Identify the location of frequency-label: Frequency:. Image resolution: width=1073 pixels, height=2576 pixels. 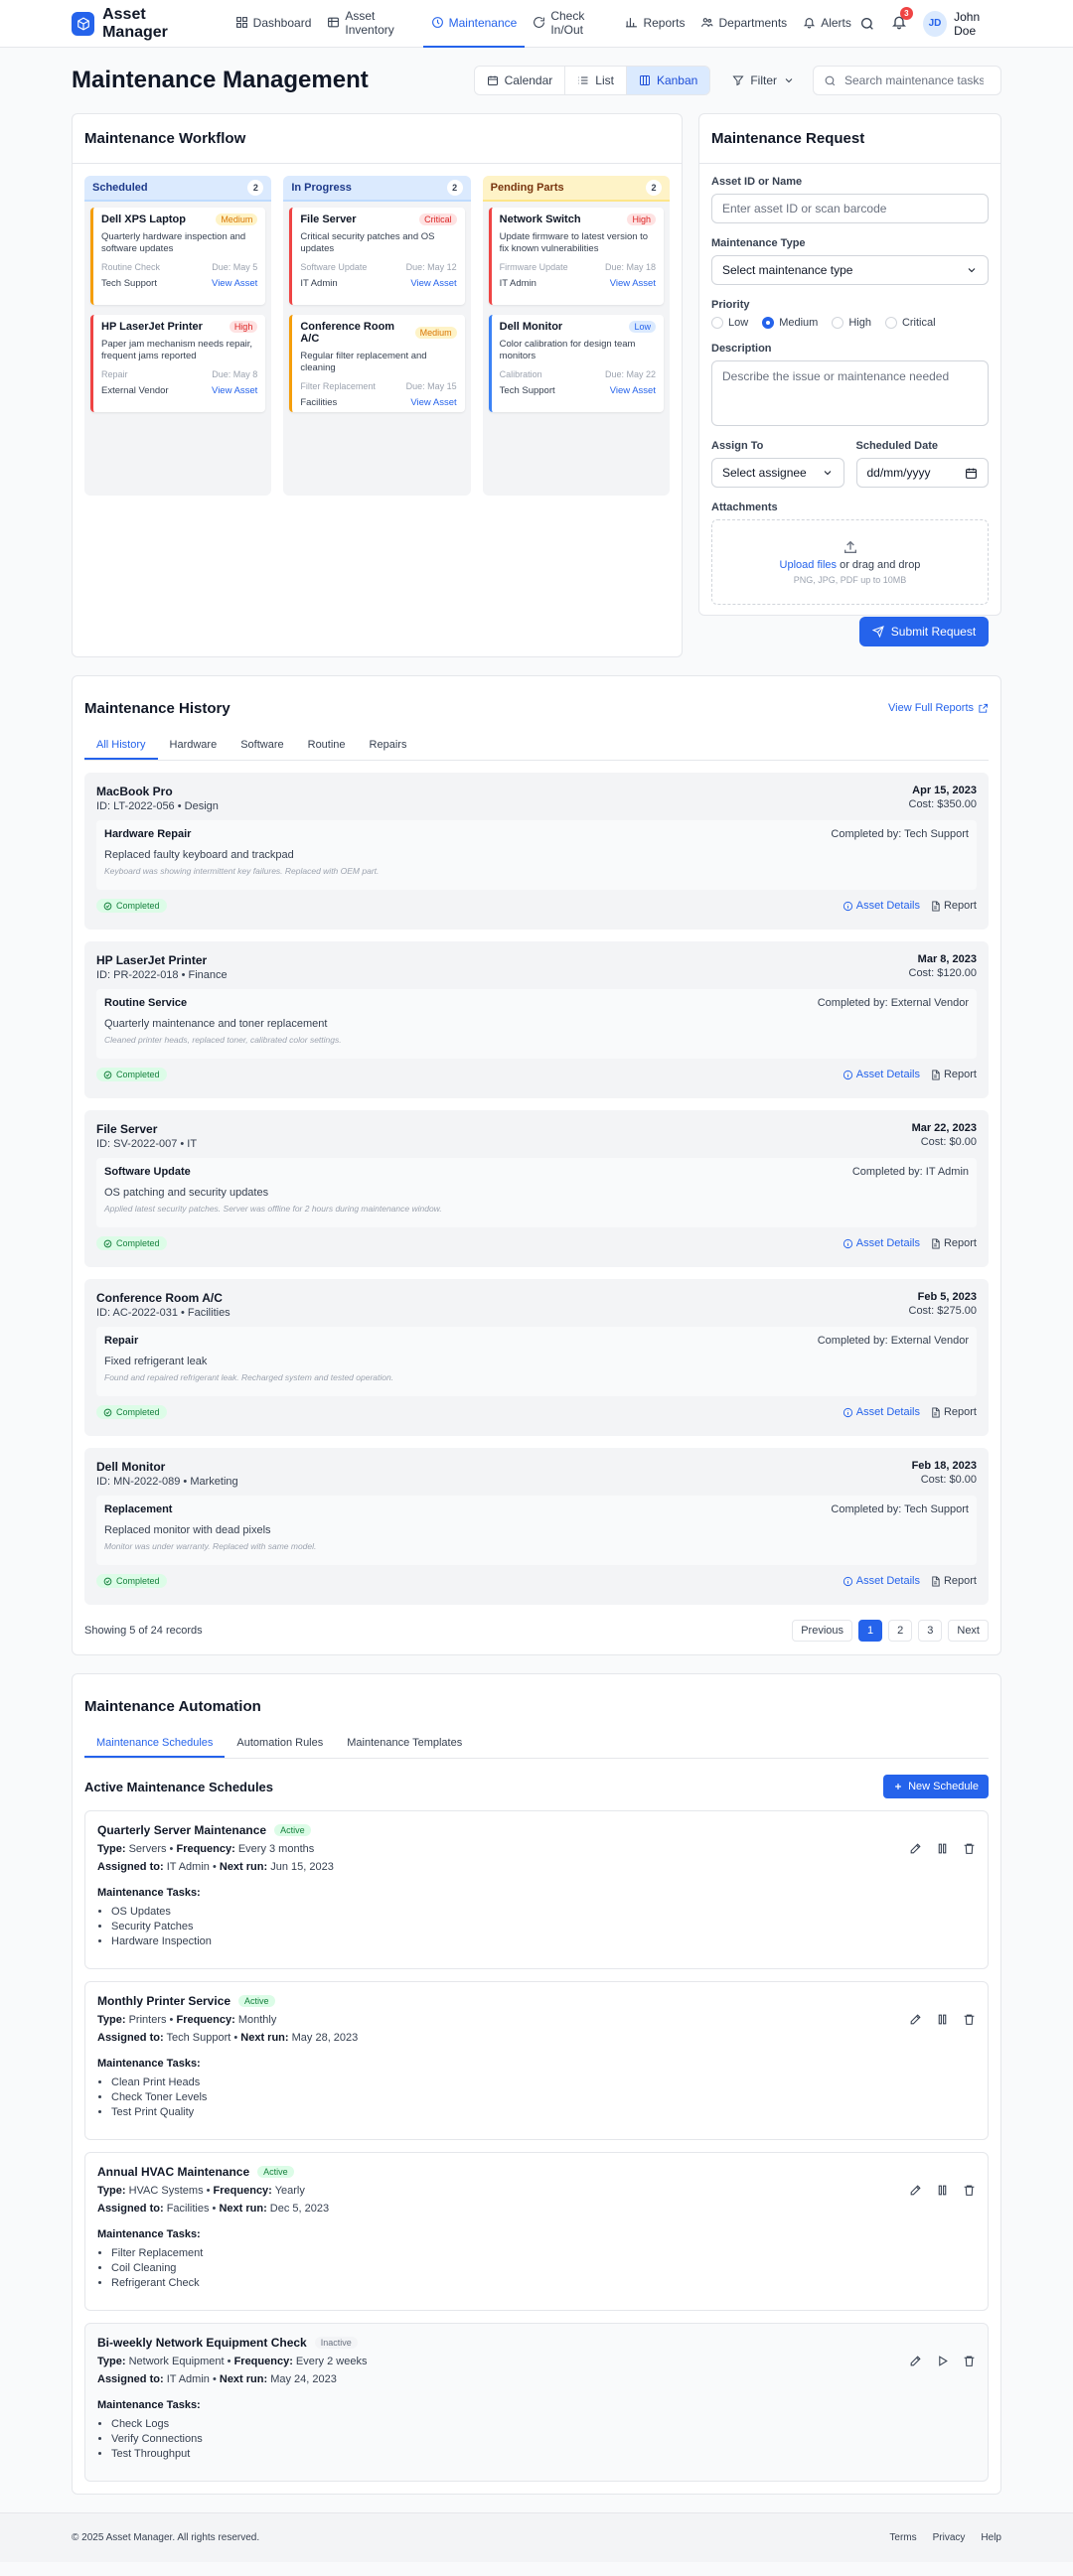
(205, 2020).